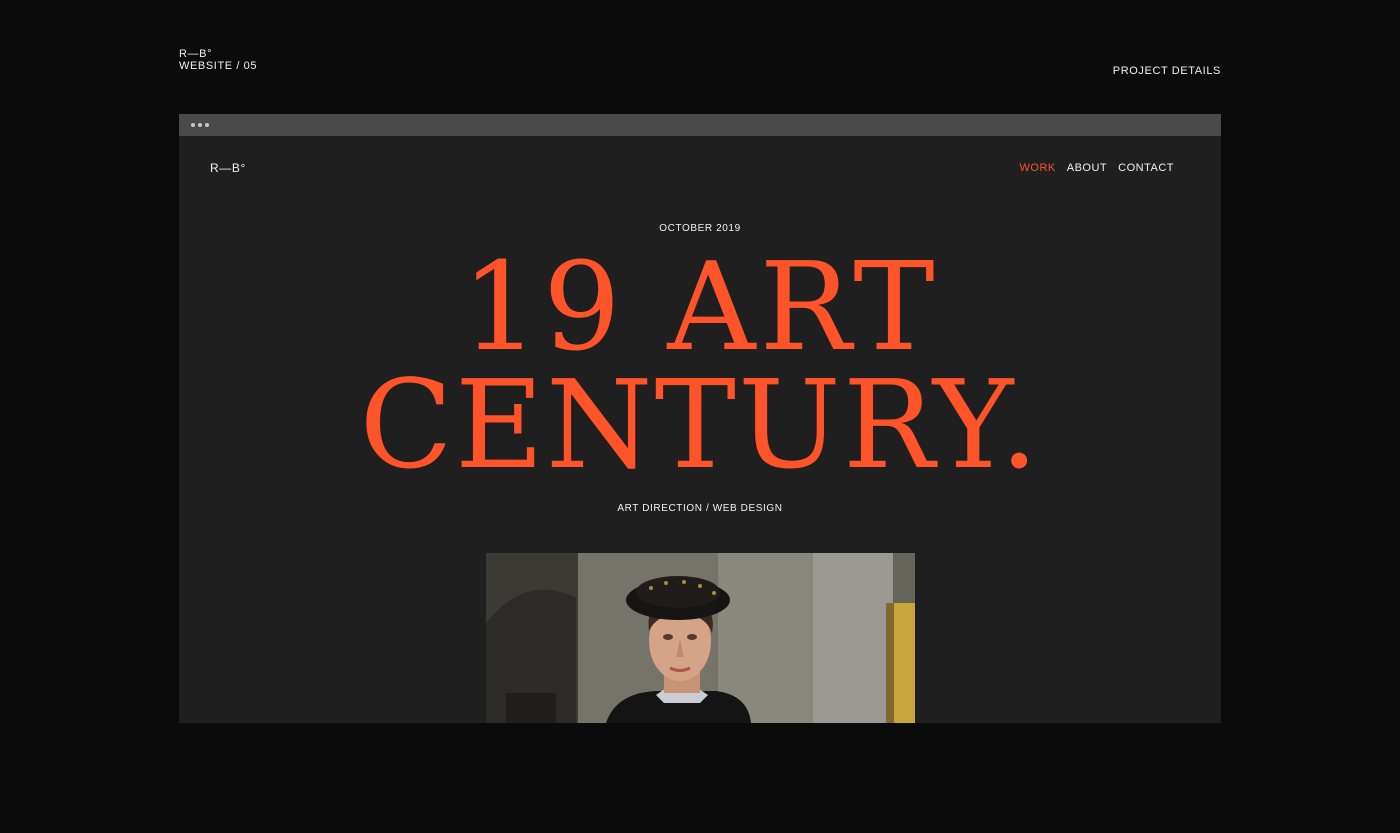 Image resolution: width=1400 pixels, height=833 pixels. What do you see at coordinates (1087, 168) in the screenshot?
I see `nav-about: ABOUT` at bounding box center [1087, 168].